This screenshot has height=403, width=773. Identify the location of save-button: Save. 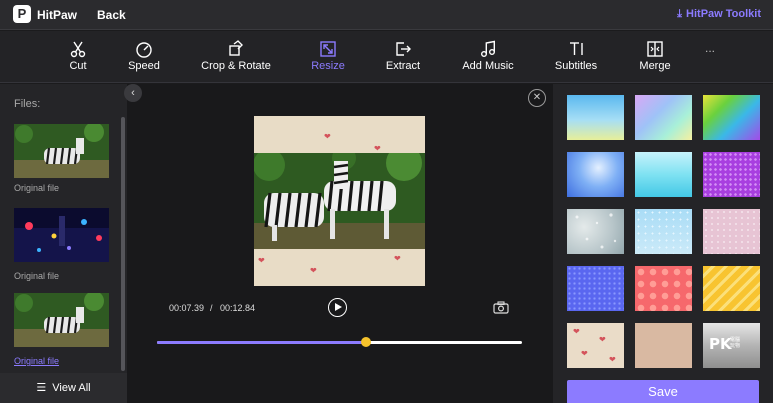
(663, 391).